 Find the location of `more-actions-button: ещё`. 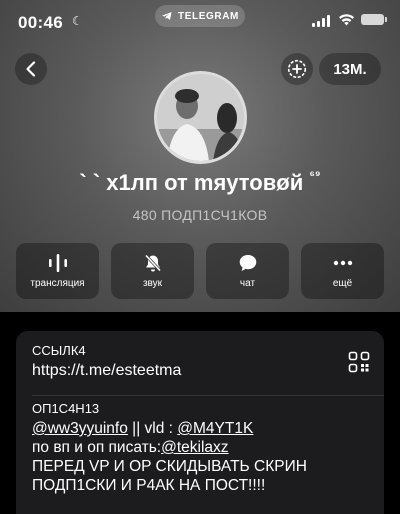

more-actions-button: ещё is located at coordinates (342, 271).